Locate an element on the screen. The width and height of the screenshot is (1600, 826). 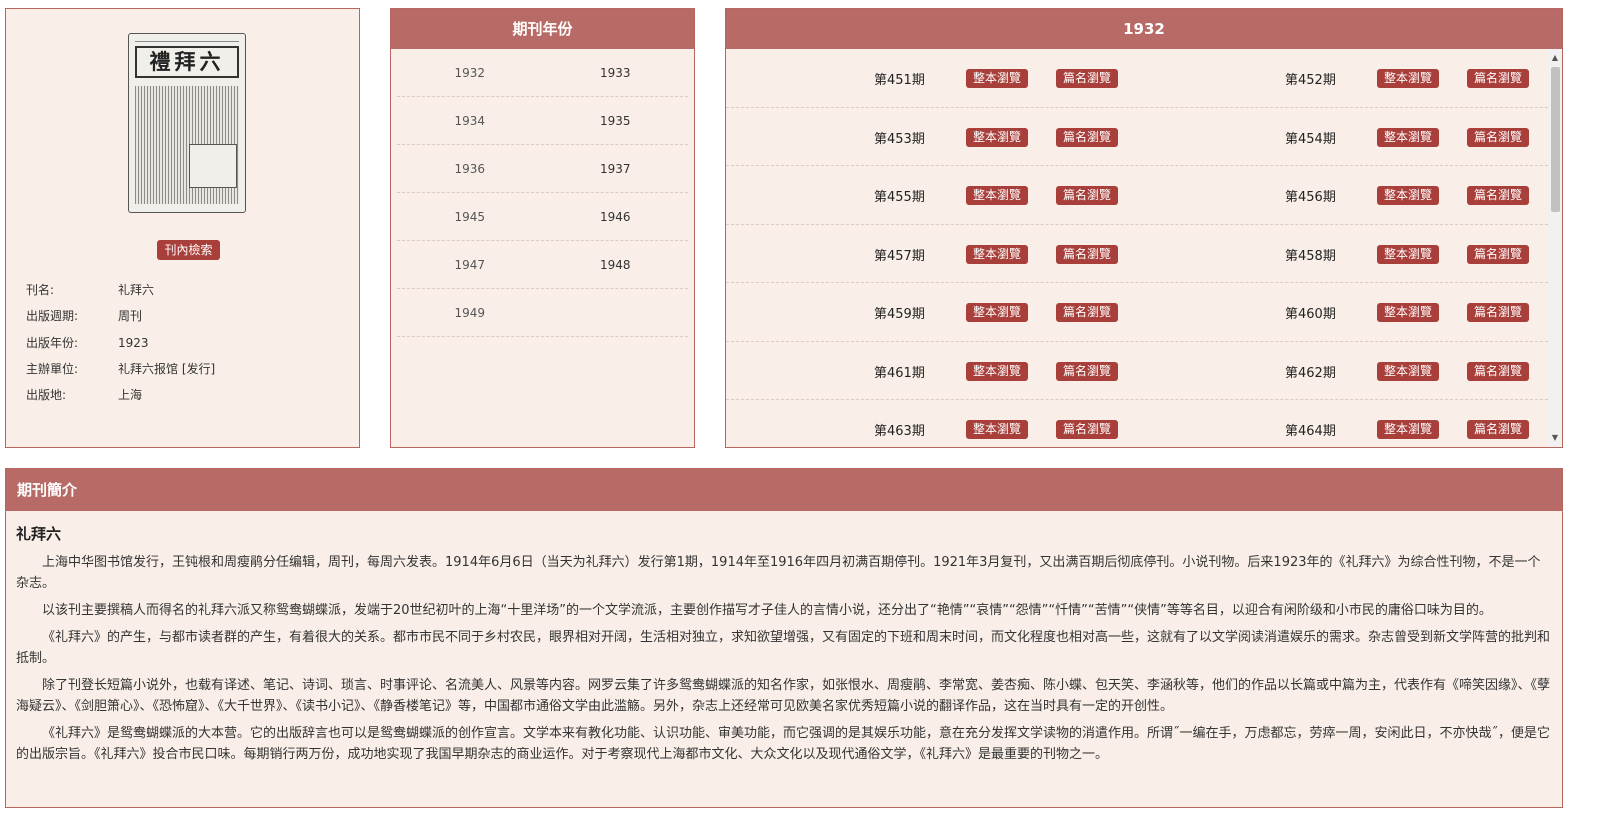
intro-journal-title: 礼拜六 is located at coordinates (39, 534).